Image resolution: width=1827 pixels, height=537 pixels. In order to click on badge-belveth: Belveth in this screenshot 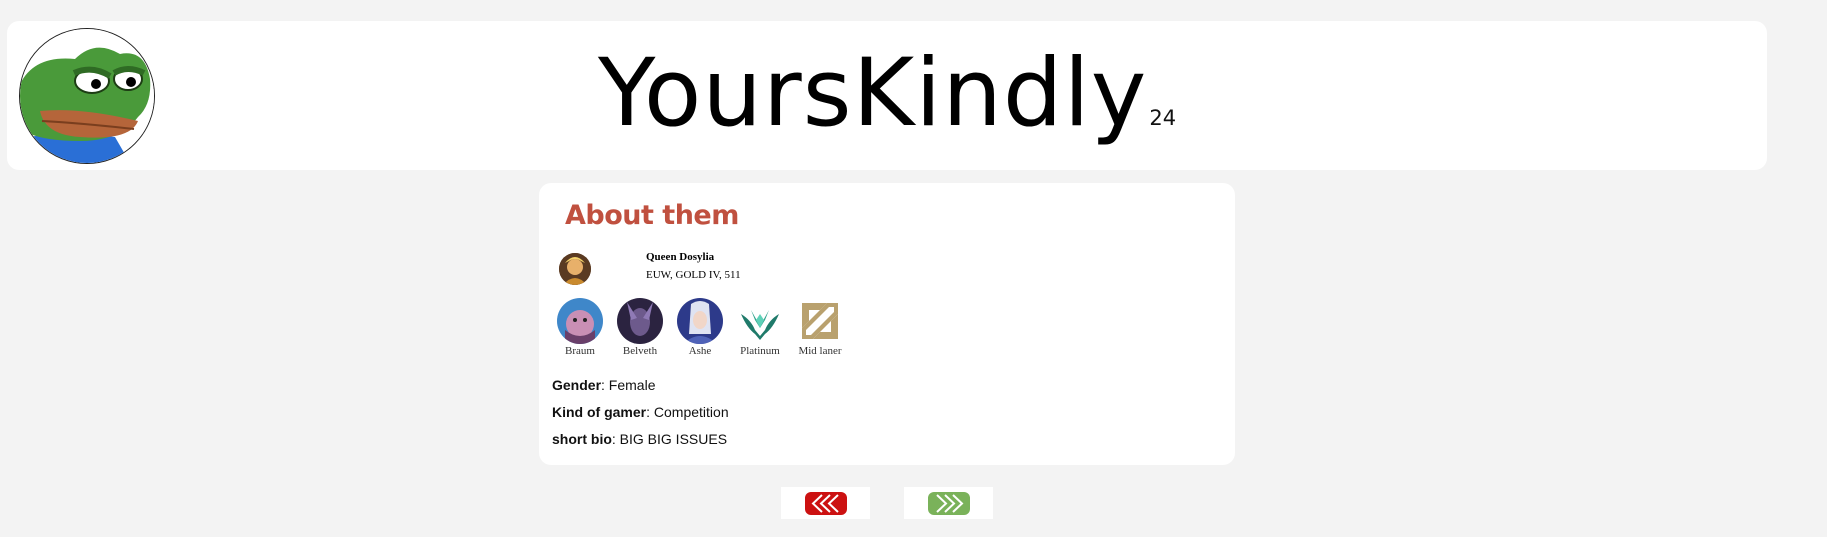, I will do `click(640, 327)`.